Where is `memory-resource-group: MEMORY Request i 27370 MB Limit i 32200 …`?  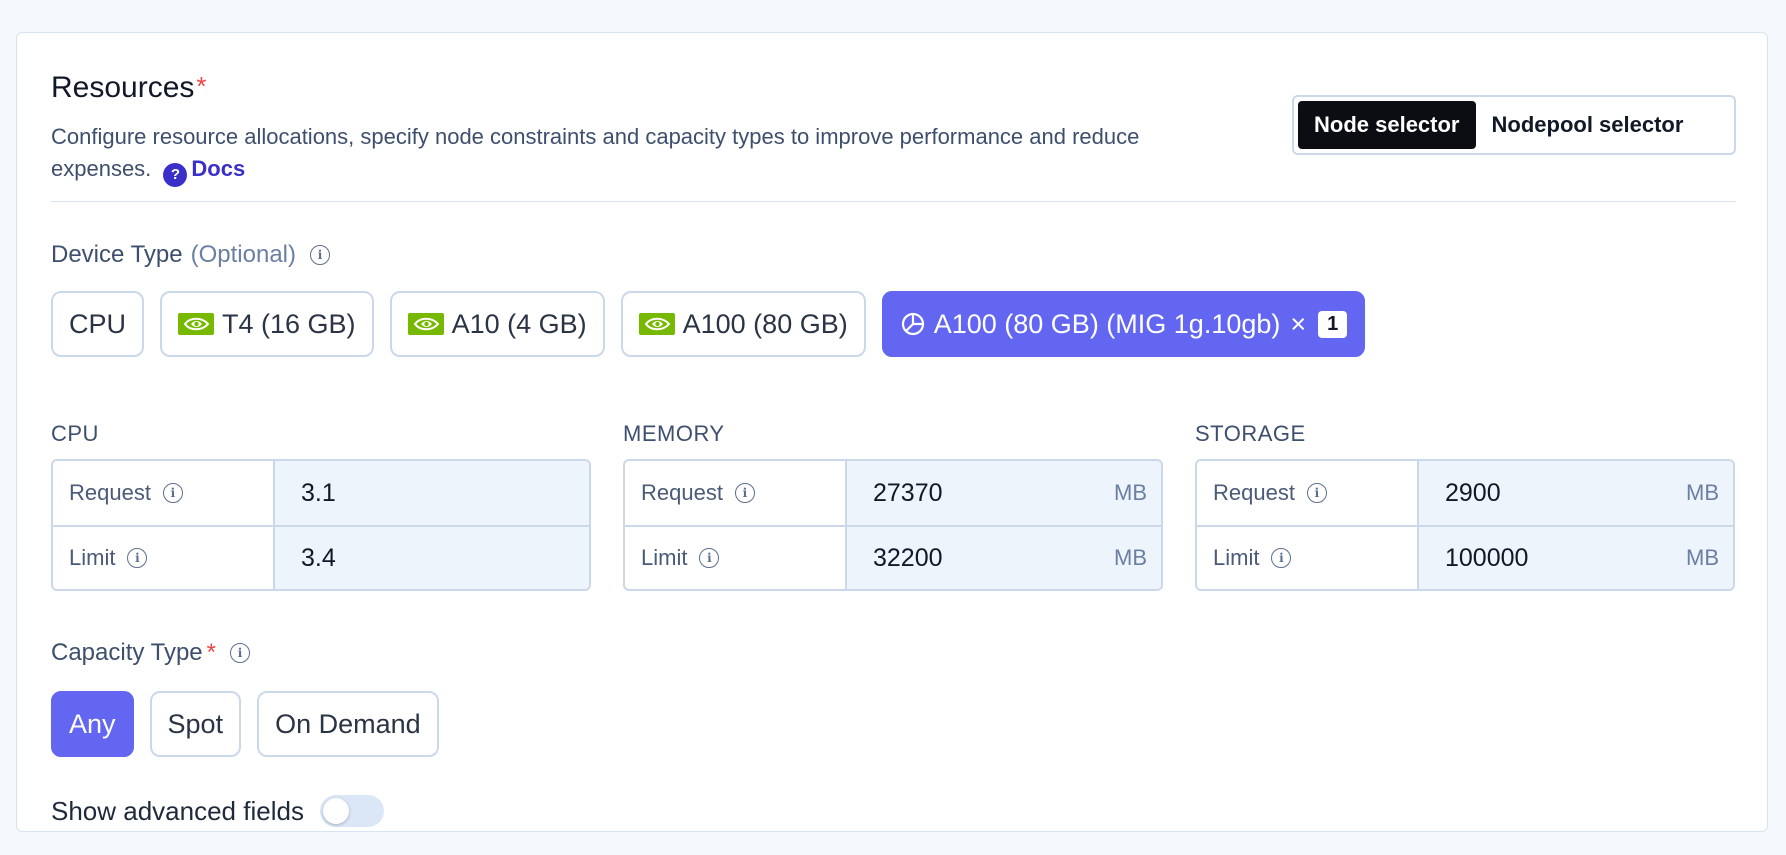 memory-resource-group: MEMORY Request i 27370 MB Limit i 32200 … is located at coordinates (893, 506).